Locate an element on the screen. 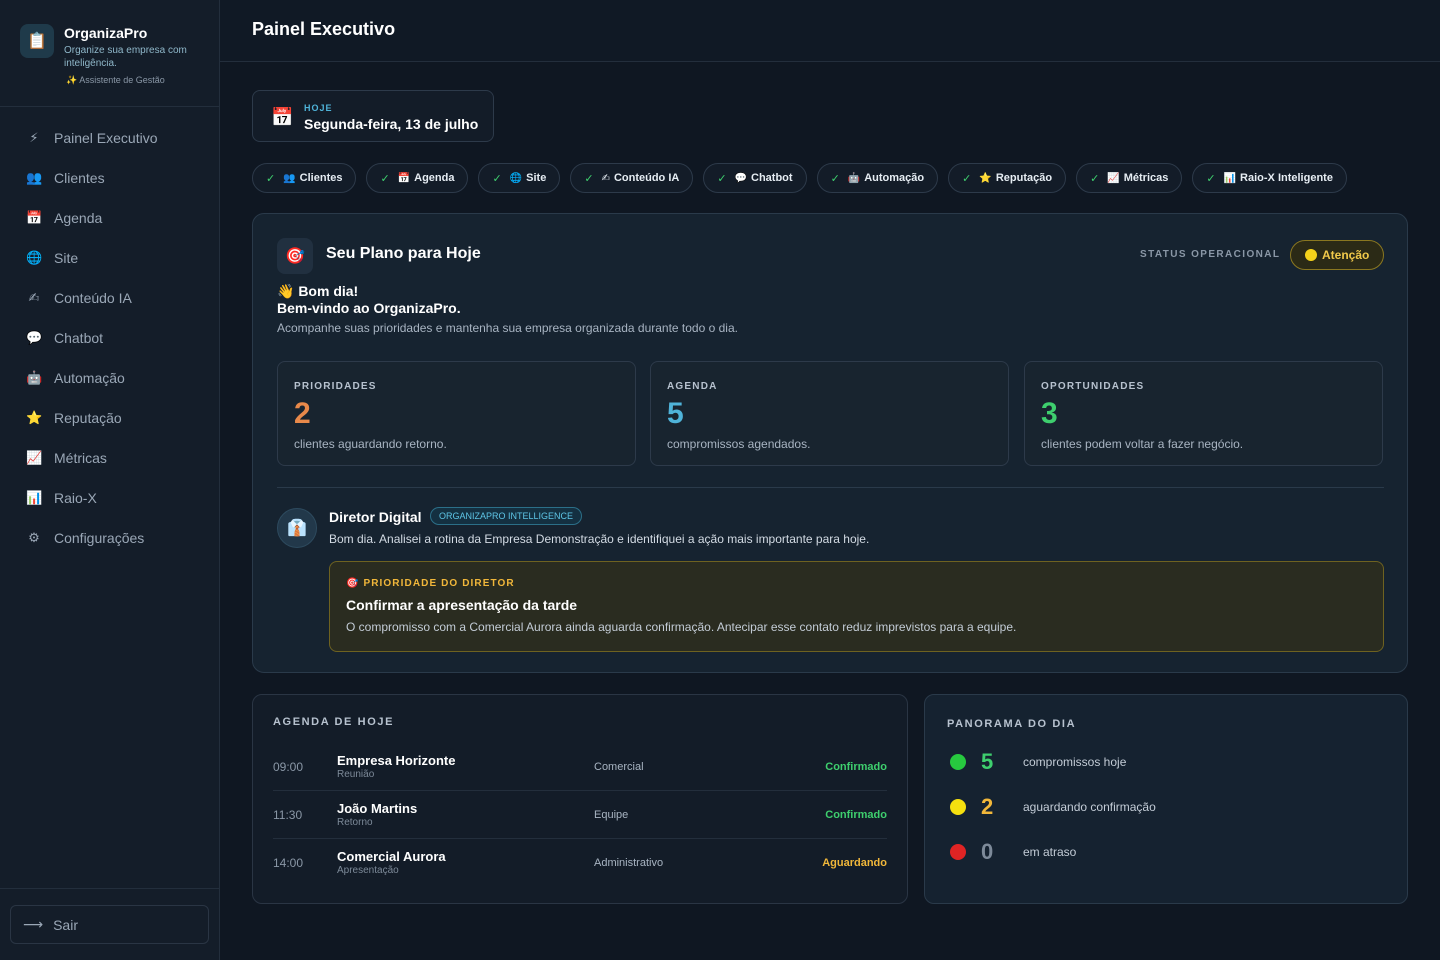  chip-label: Chatbot is located at coordinates (772, 178).